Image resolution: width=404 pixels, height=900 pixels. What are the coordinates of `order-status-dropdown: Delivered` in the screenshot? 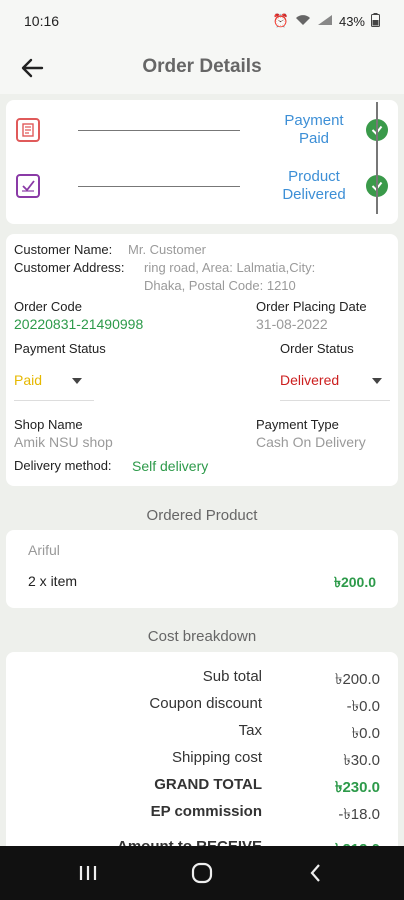 It's located at (335, 385).